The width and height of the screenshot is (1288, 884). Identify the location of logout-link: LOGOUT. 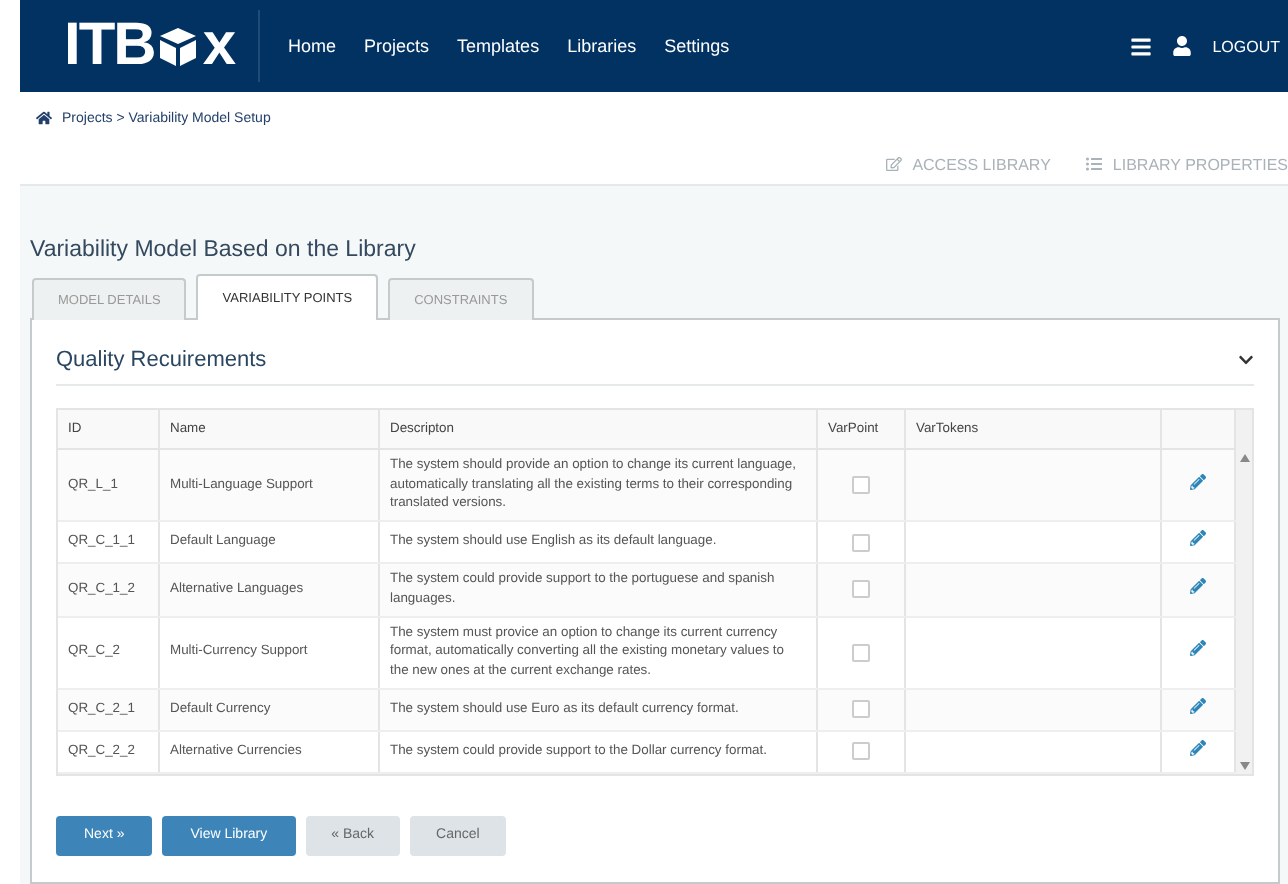
(1246, 46).